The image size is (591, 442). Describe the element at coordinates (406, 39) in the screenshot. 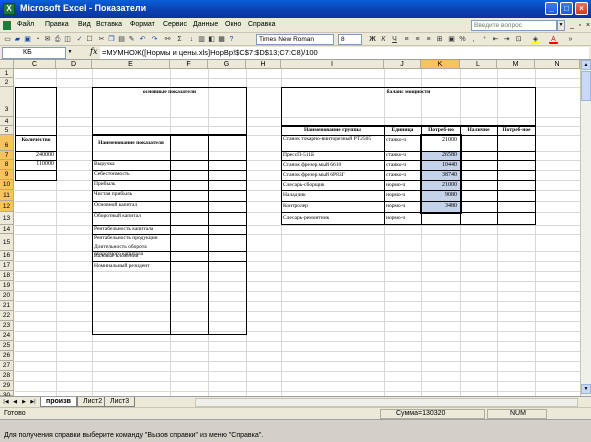

I see `align-left-icon: ≡` at that location.